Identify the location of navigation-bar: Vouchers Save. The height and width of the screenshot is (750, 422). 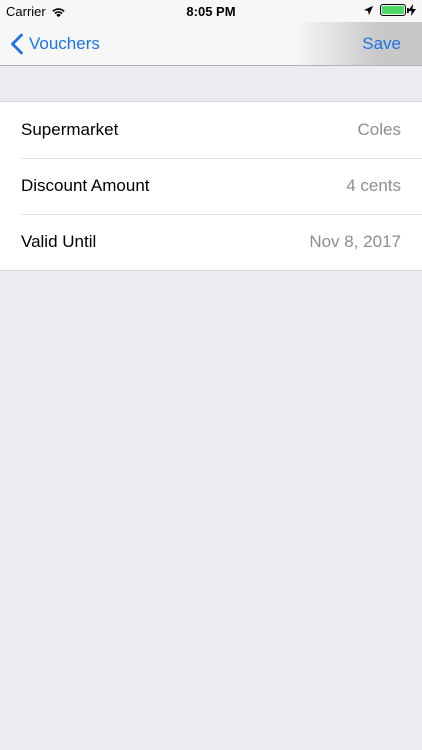
(211, 44).